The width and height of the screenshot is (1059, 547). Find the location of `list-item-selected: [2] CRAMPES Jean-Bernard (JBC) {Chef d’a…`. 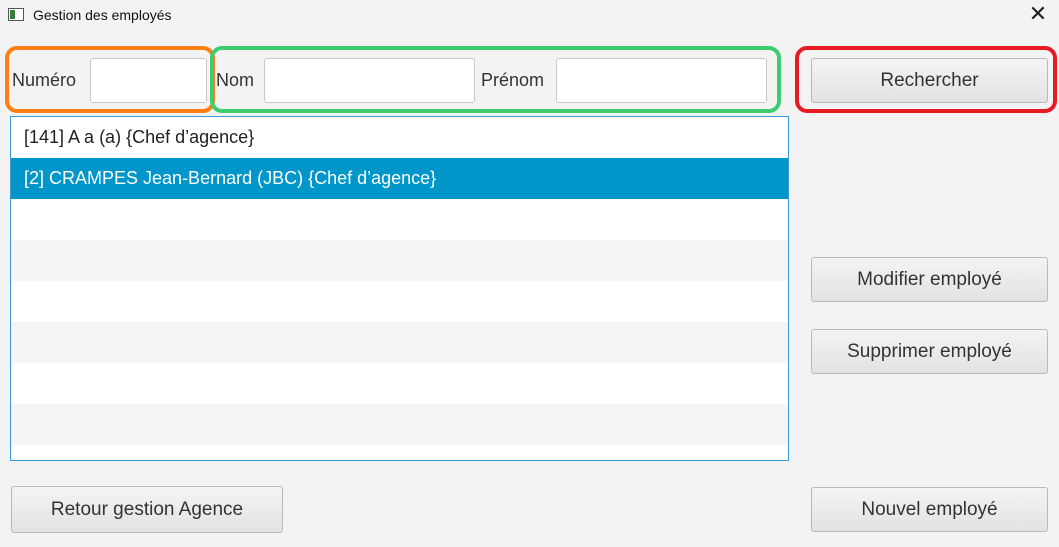

list-item-selected: [2] CRAMPES Jean-Bernard (JBC) {Chef d’a… is located at coordinates (399, 178).